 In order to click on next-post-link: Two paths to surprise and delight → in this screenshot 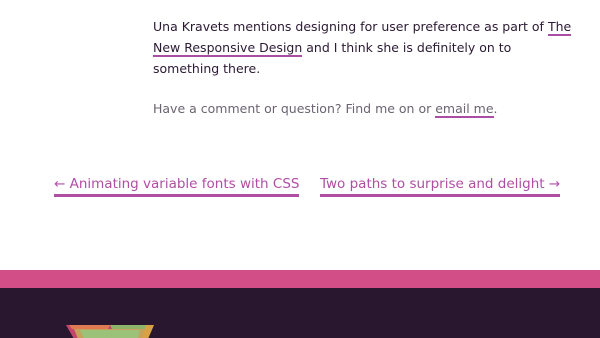, I will do `click(440, 185)`.